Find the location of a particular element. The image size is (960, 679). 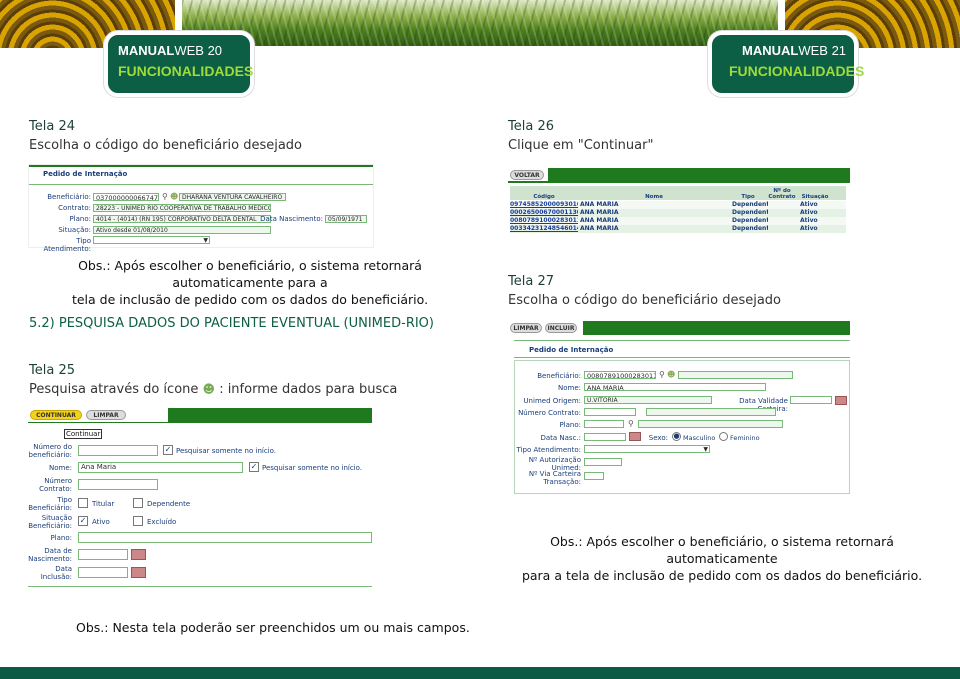

beneficiario-input: 00807891000283011 is located at coordinates (620, 375).